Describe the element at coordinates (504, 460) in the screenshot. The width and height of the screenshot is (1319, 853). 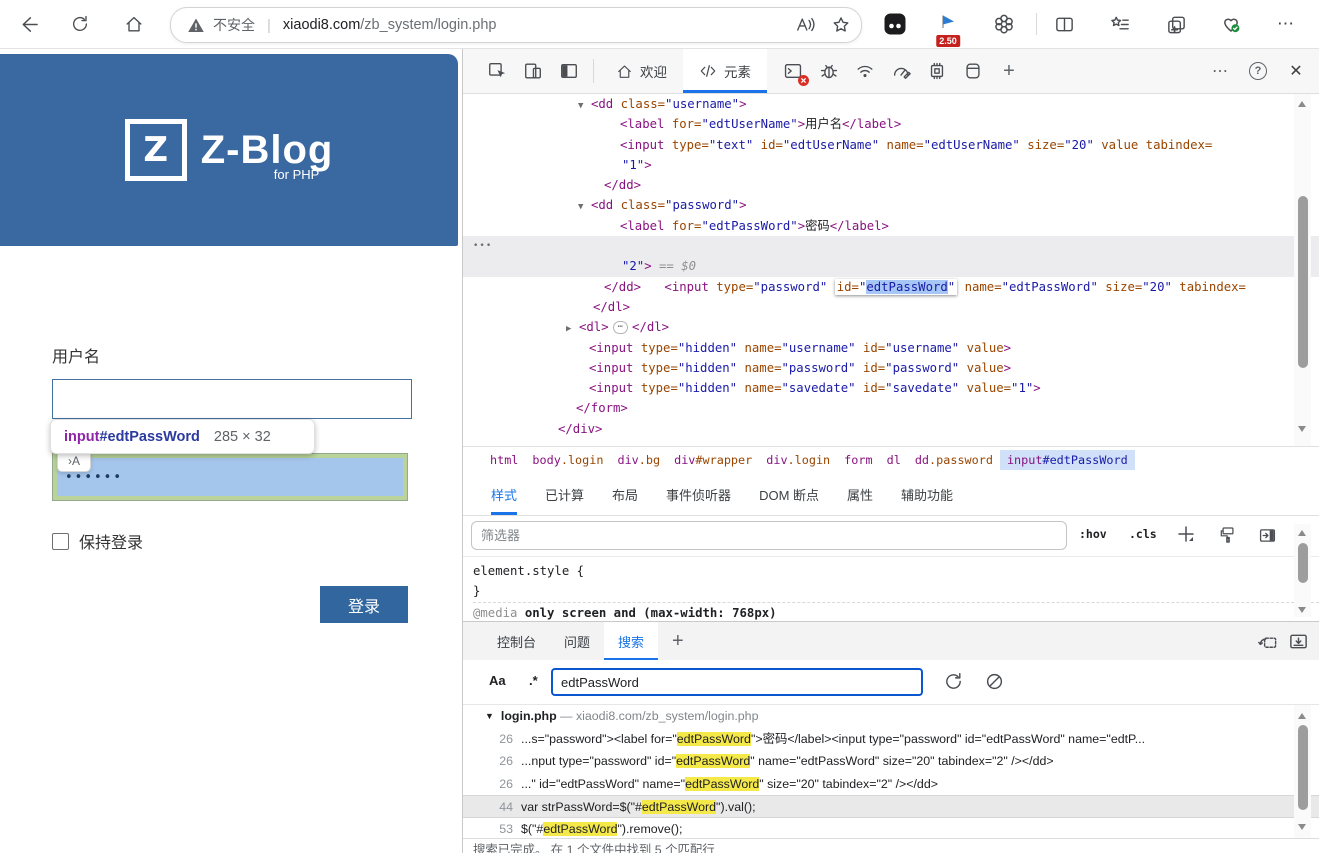
I see `breadcrumb-item: html` at that location.